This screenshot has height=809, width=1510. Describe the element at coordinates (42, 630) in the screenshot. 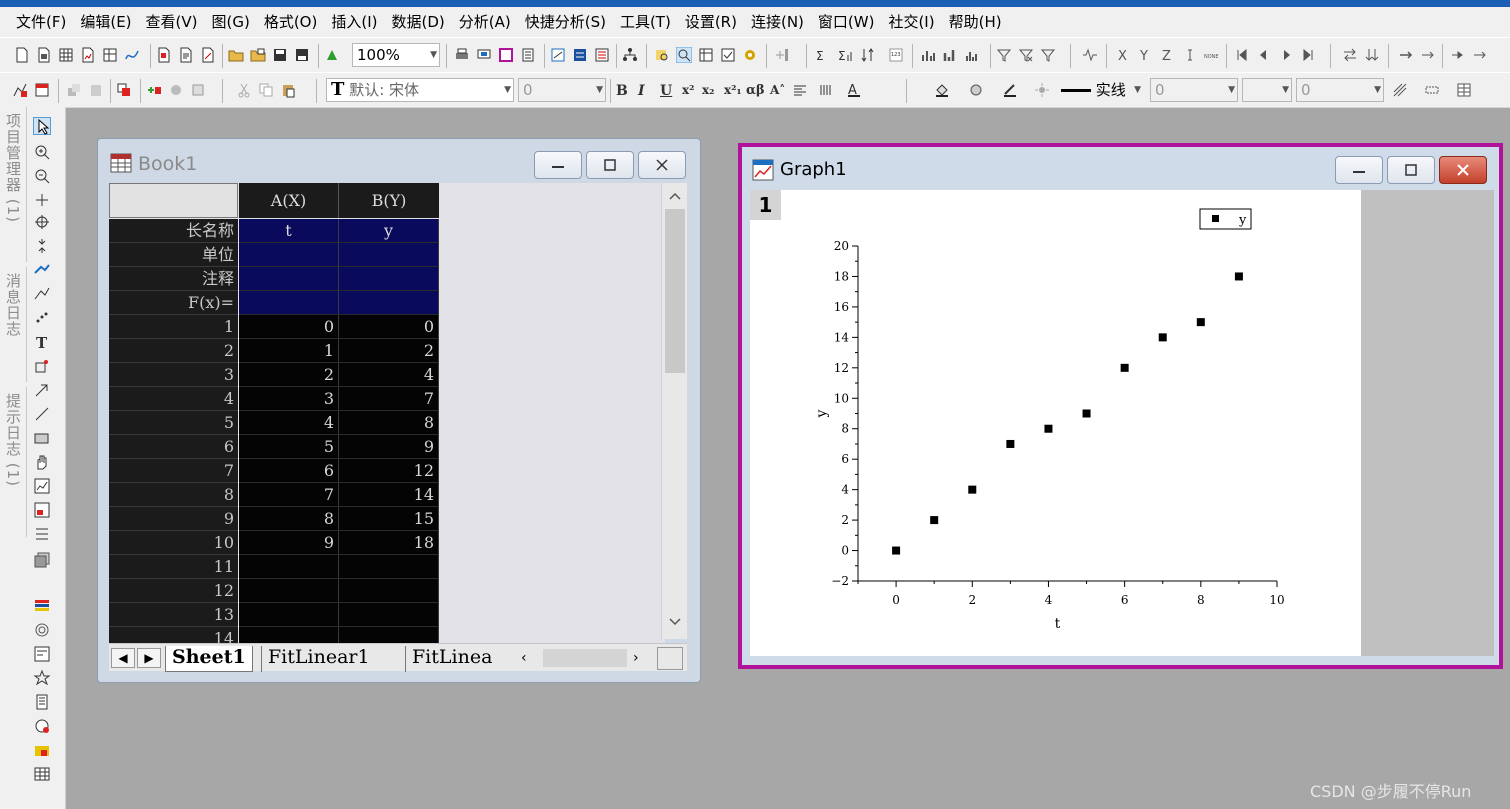

I see `circle-tool-icon` at that location.